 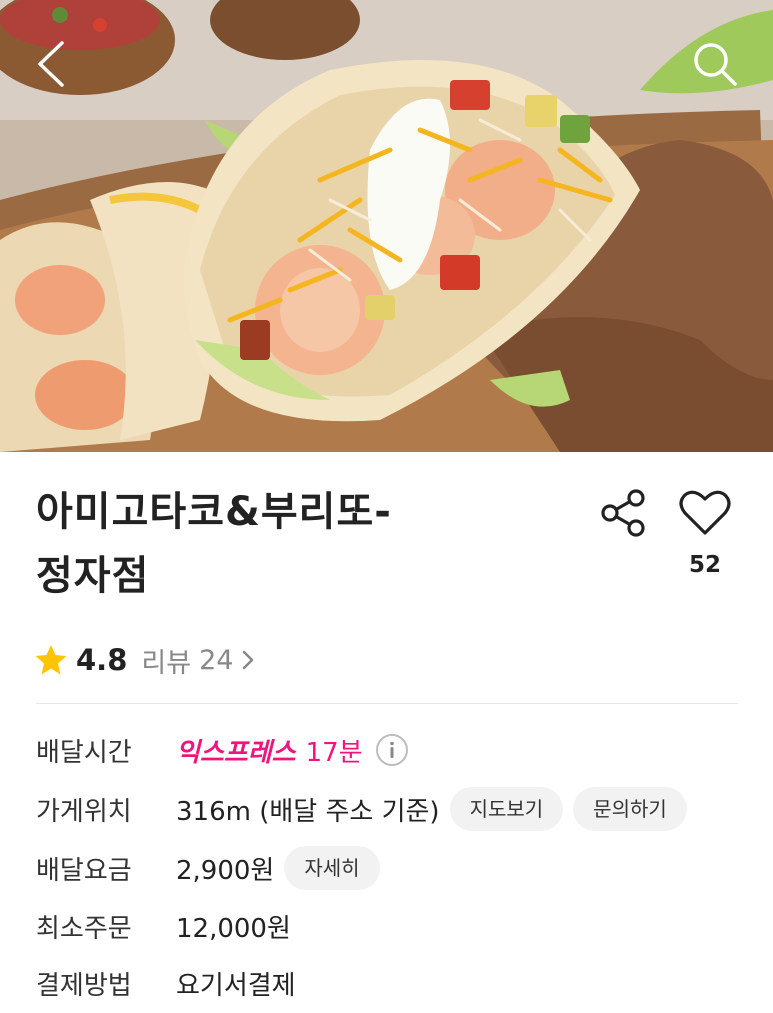 I want to click on chevron-right-icon, so click(x=248, y=660).